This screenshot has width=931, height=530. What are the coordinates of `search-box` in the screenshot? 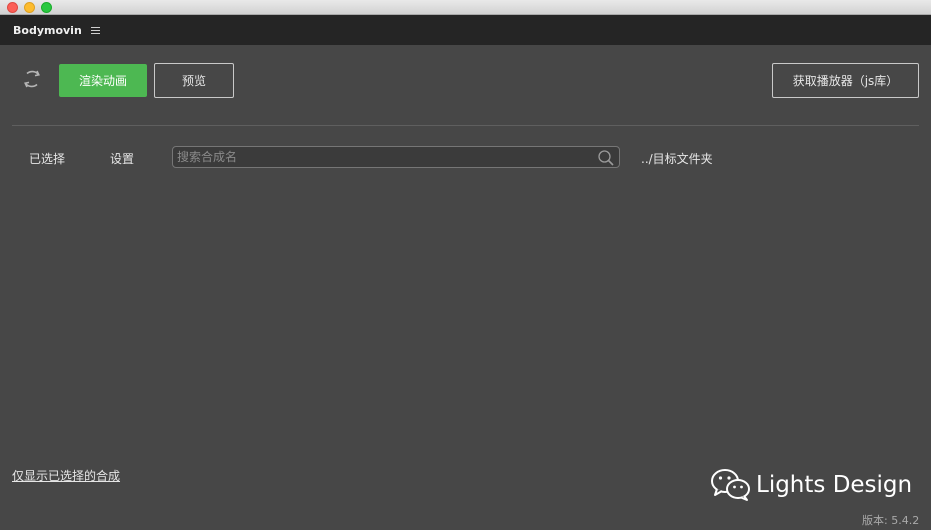 It's located at (396, 157).